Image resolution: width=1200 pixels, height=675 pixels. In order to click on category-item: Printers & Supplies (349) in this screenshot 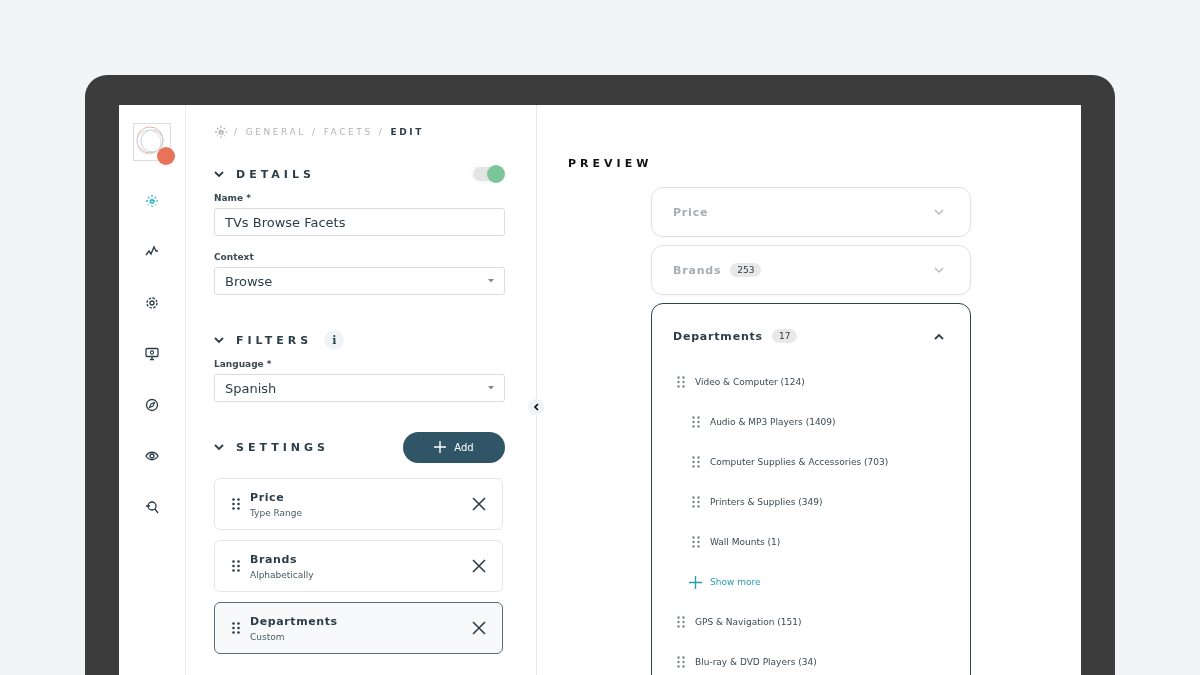, I will do `click(766, 502)`.